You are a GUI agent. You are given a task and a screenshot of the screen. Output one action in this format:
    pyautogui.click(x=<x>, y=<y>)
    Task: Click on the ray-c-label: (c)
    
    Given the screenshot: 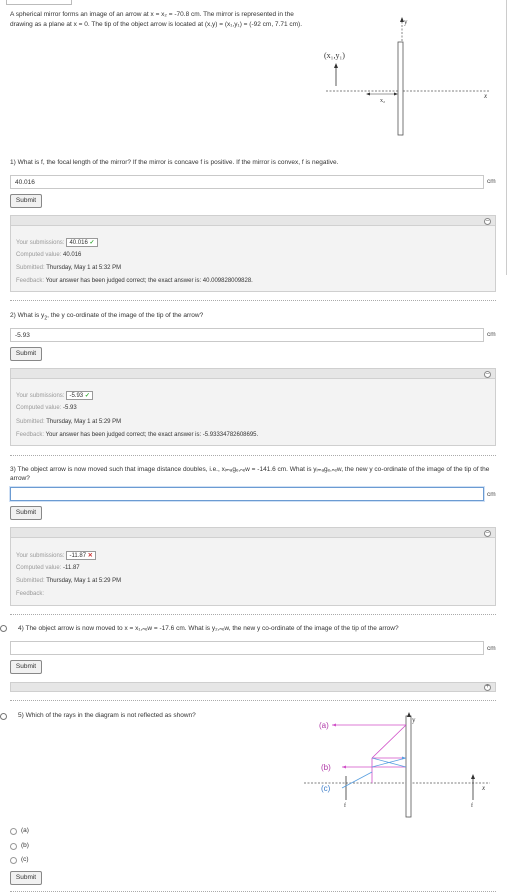 What is the action you would take?
    pyautogui.click(x=326, y=788)
    